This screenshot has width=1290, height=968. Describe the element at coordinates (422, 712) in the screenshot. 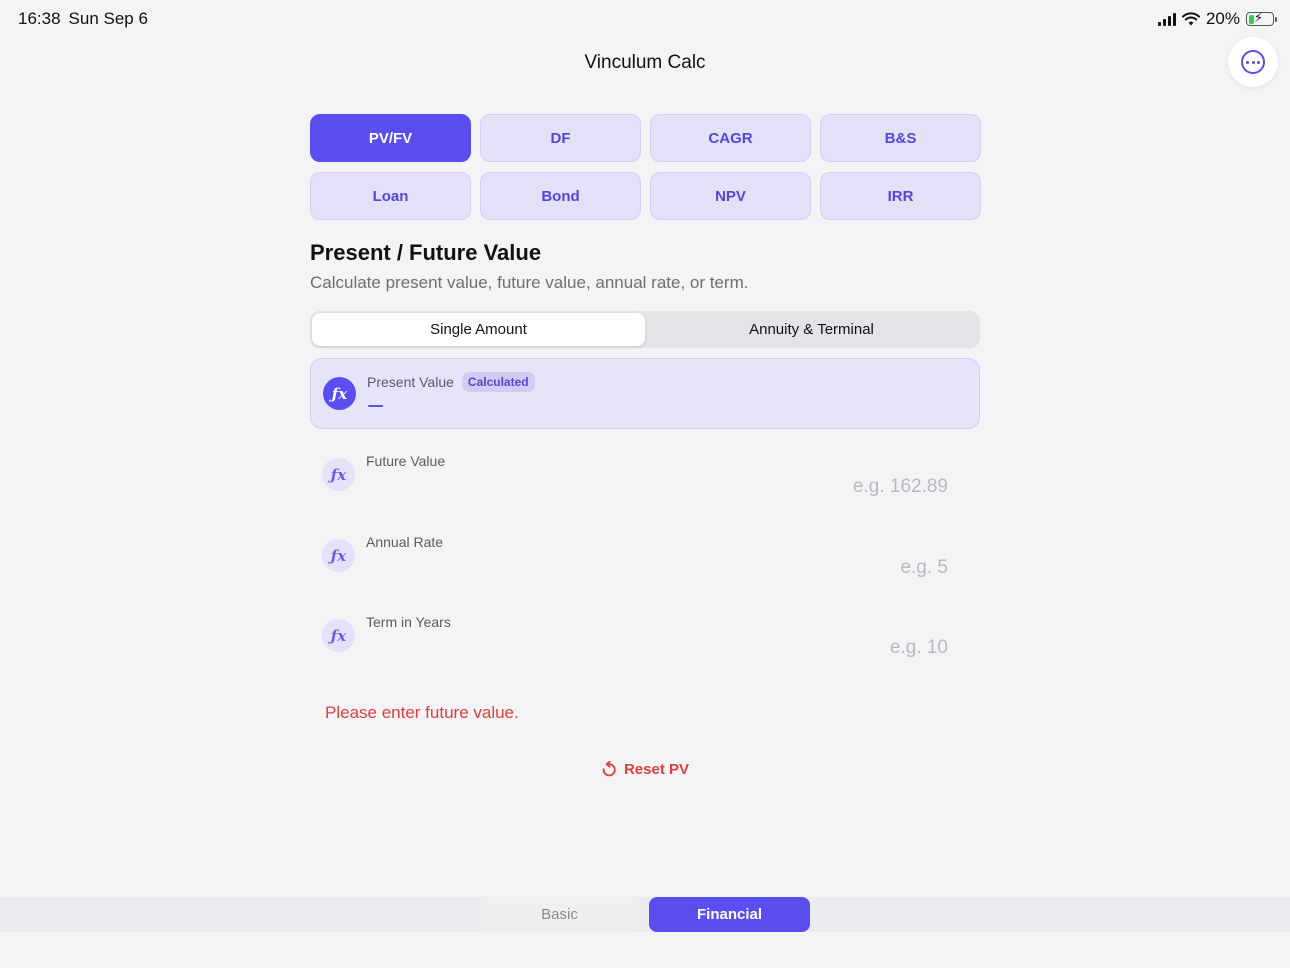

I see `error-message: Please enter future value.` at that location.